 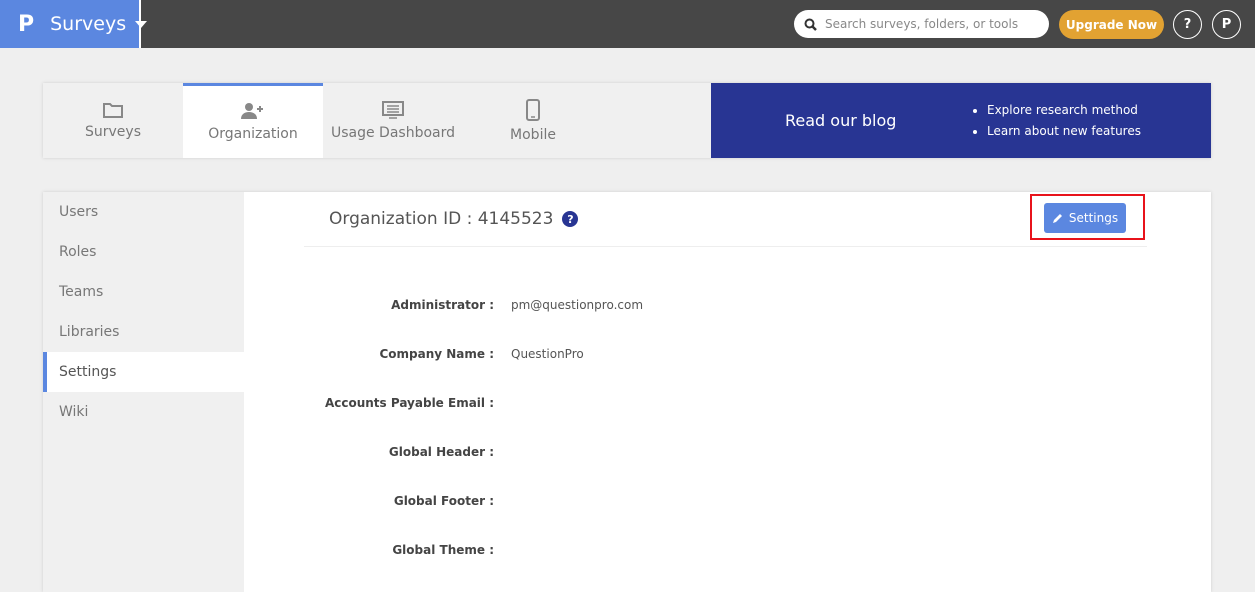 I want to click on field-label: Accounts Payable Email :, so click(x=409, y=403).